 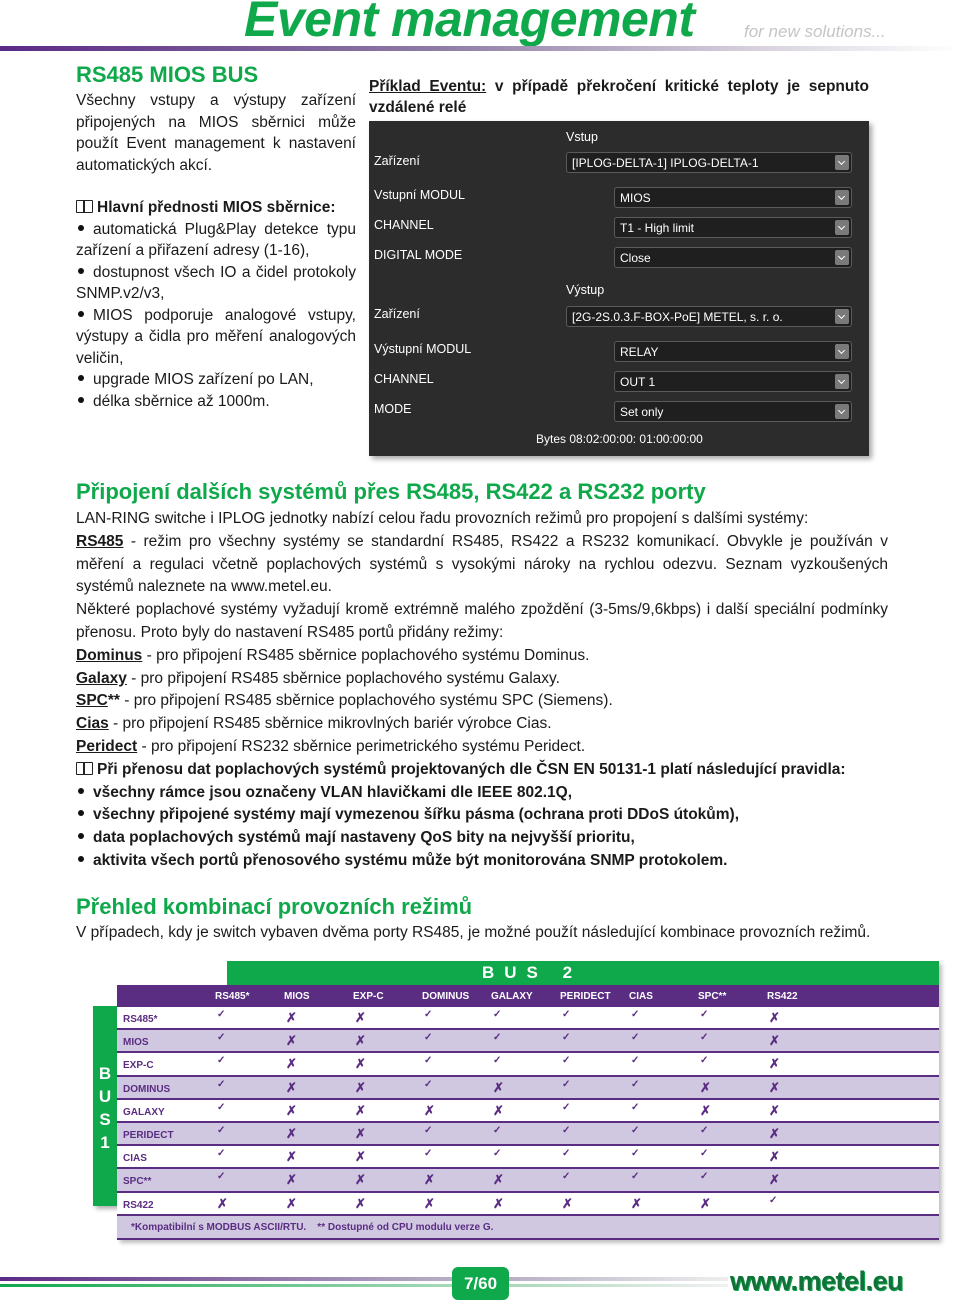 What do you see at coordinates (147, 1089) in the screenshot?
I see `row-label: DOMINUS` at bounding box center [147, 1089].